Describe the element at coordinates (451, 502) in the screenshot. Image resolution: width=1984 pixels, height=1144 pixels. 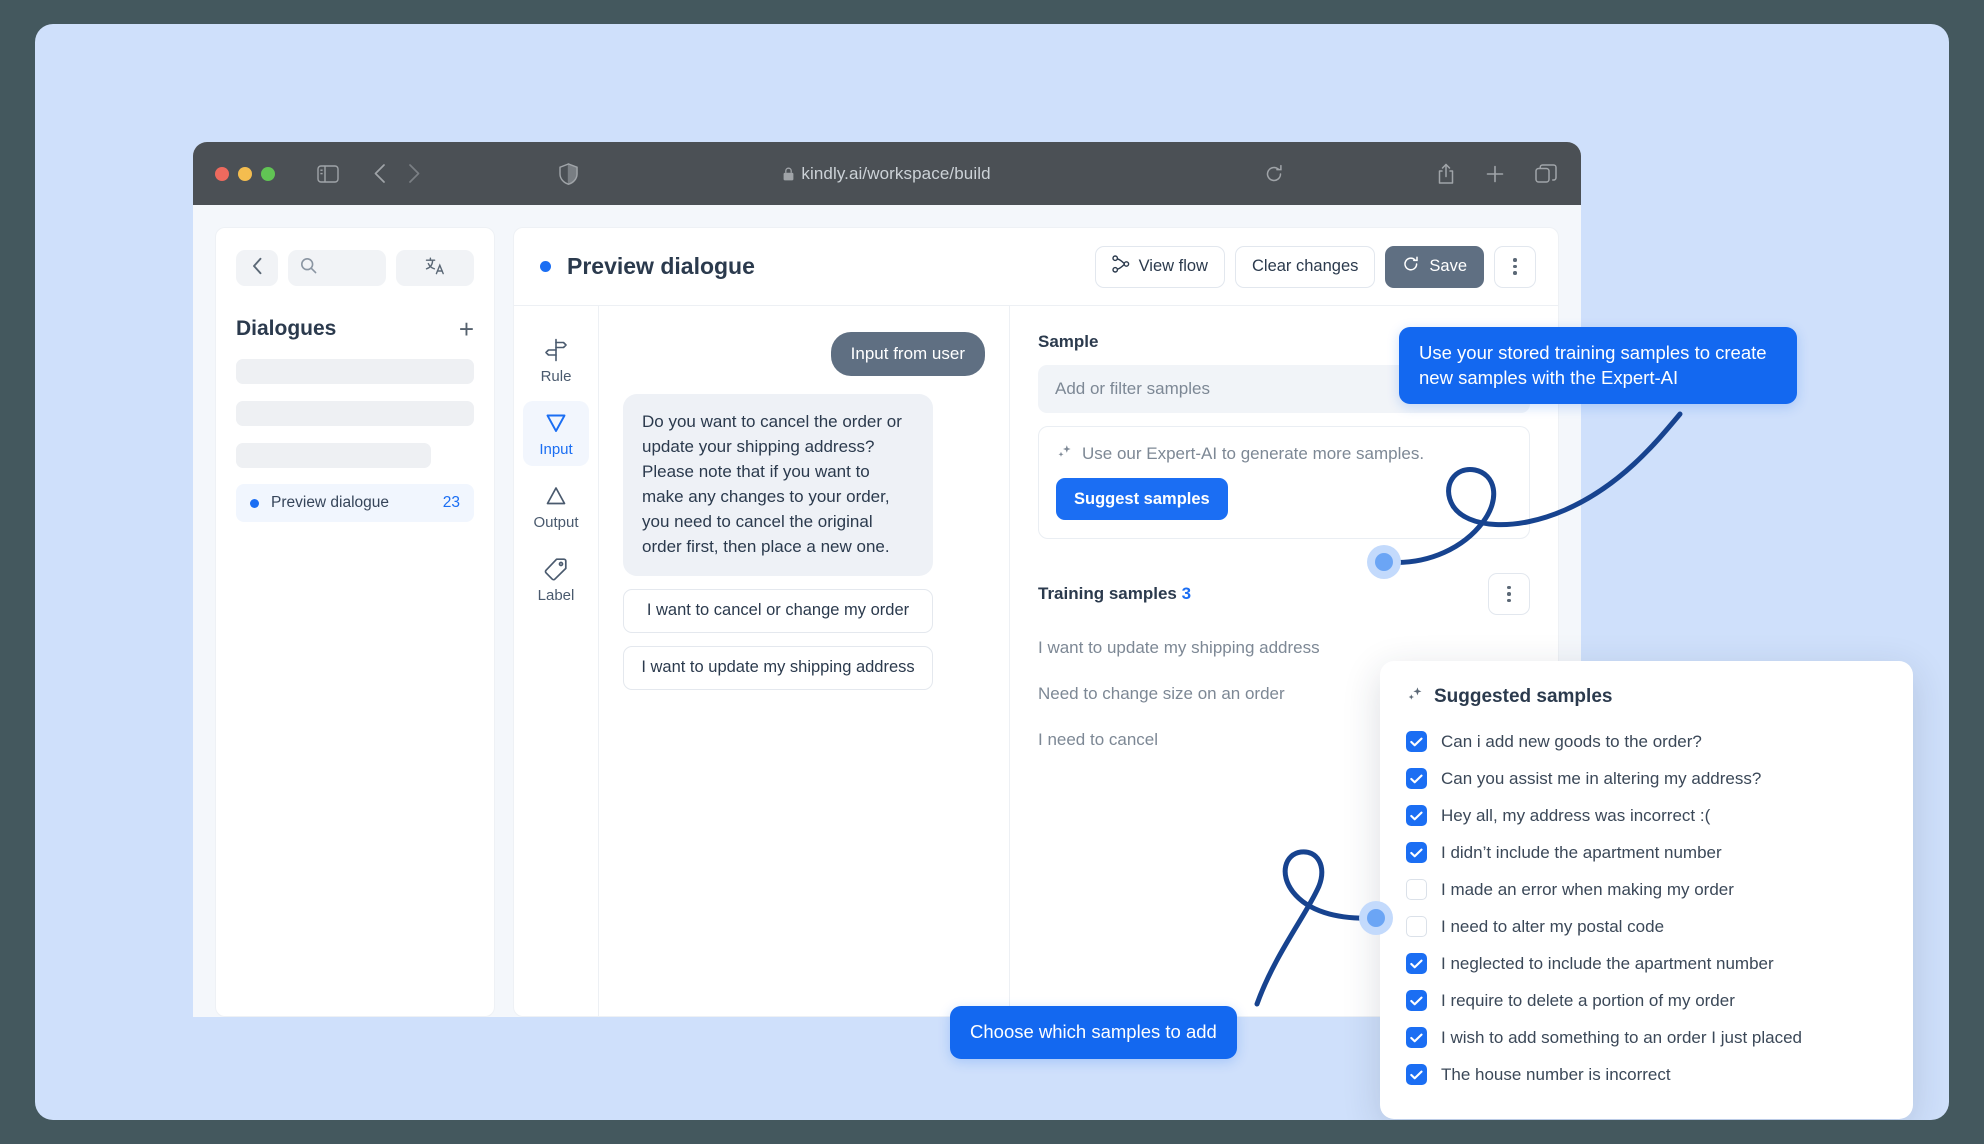
I see `sidebar-item-count: 23` at that location.